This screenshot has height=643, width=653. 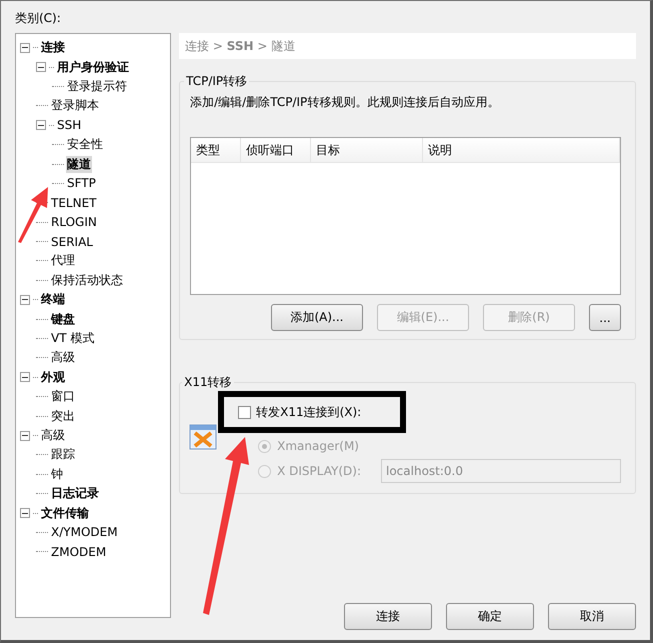 I want to click on checkbox, so click(x=245, y=412).